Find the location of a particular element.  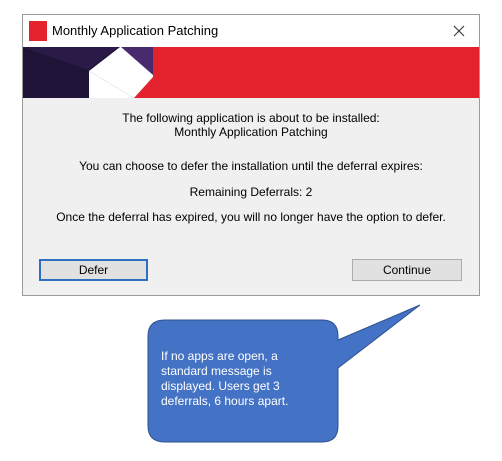

message-line-app-name: Monthly Application Patching is located at coordinates (251, 132).